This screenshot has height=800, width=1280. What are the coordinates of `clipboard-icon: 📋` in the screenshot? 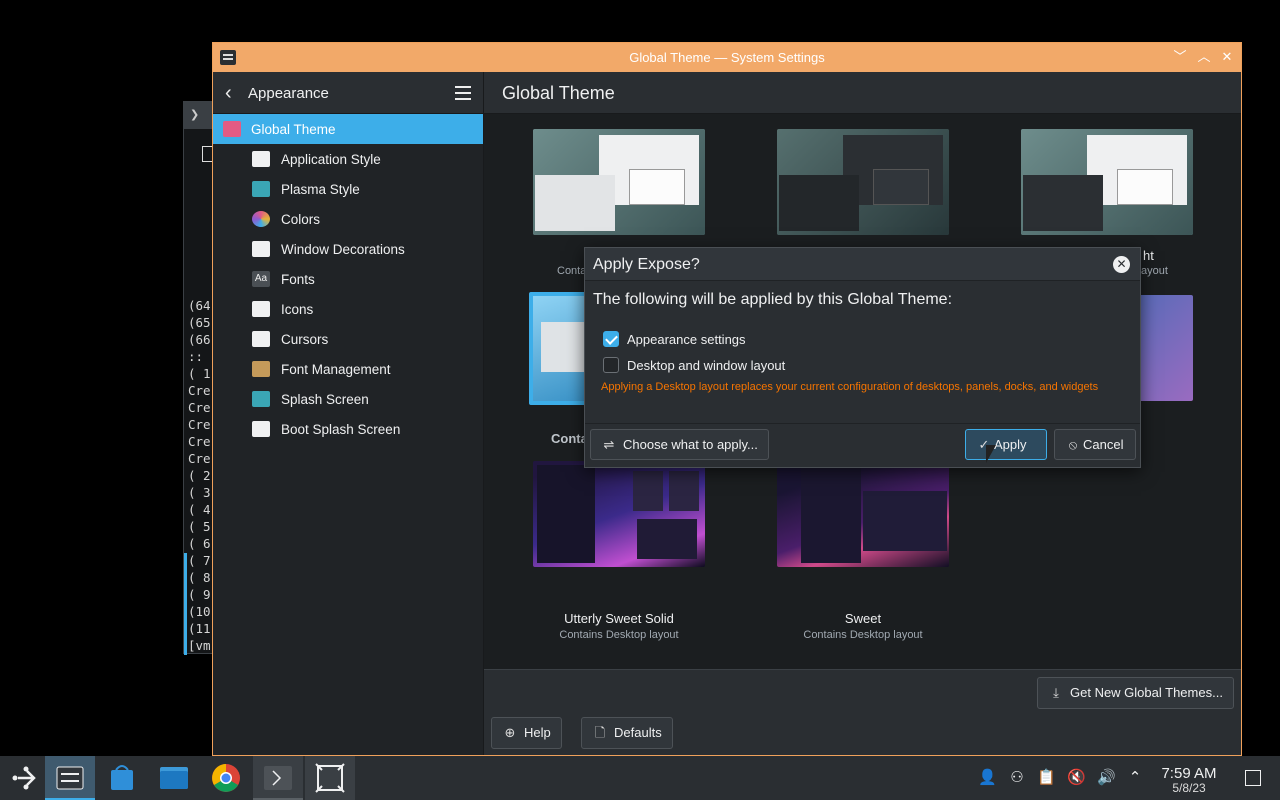 It's located at (1046, 778).